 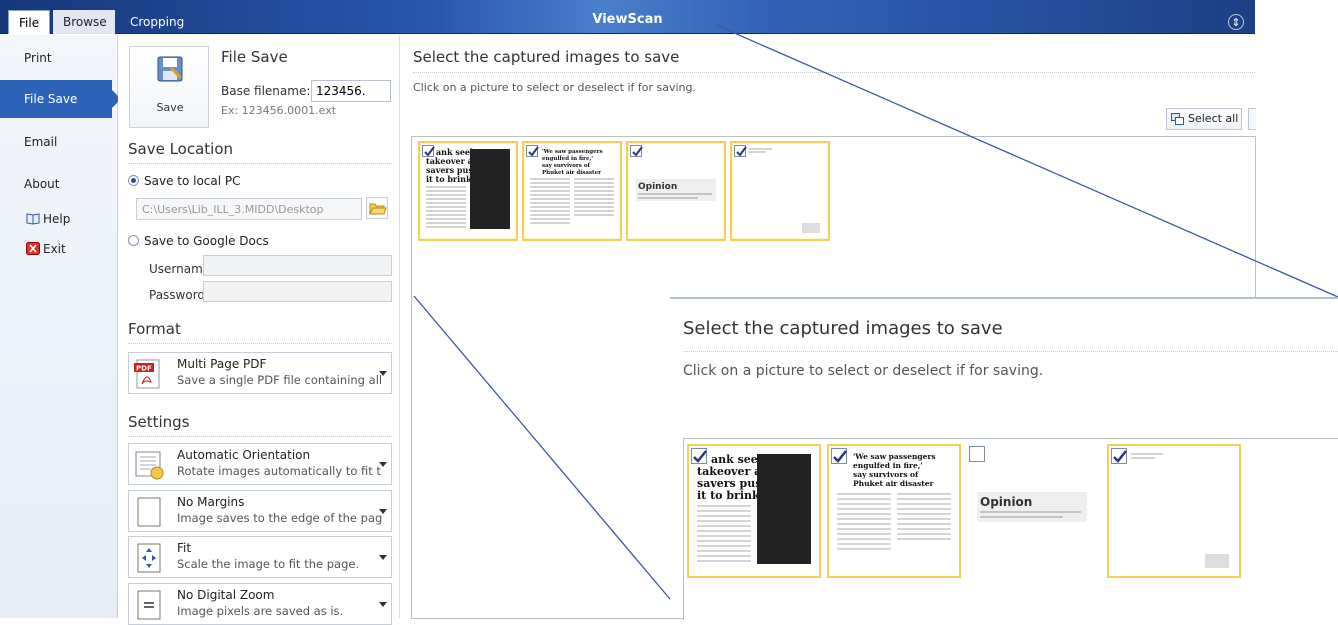 What do you see at coordinates (1177, 119) in the screenshot?
I see `select-all-icon` at bounding box center [1177, 119].